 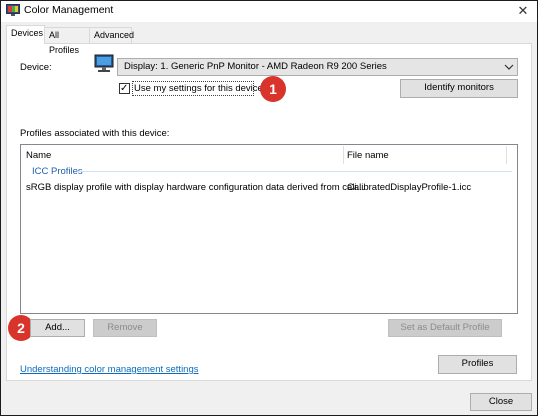 I want to click on identify-monitors-button: Identify monitors, so click(x=459, y=88).